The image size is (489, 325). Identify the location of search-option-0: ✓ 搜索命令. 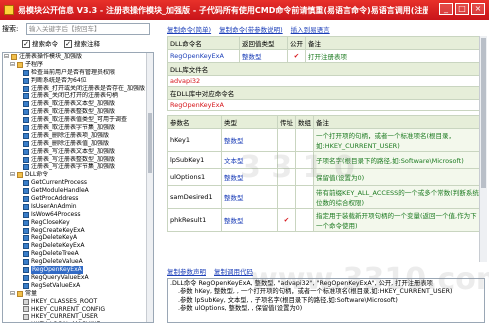
(40, 43).